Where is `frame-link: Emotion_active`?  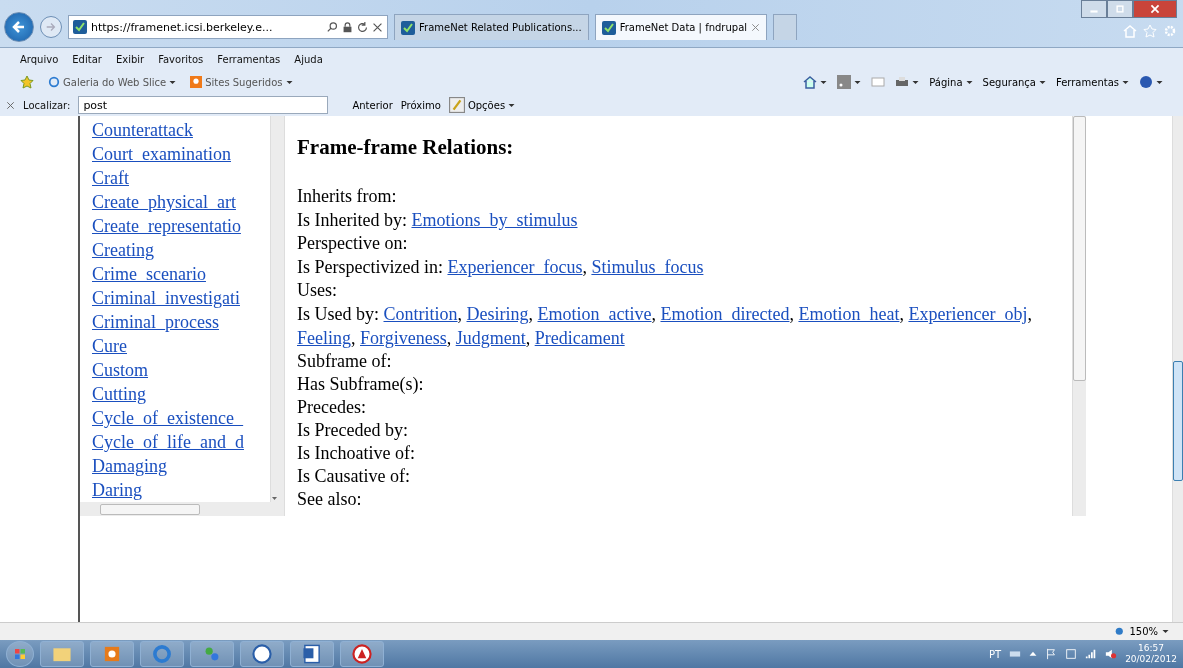
frame-link: Emotion_active is located at coordinates (594, 314).